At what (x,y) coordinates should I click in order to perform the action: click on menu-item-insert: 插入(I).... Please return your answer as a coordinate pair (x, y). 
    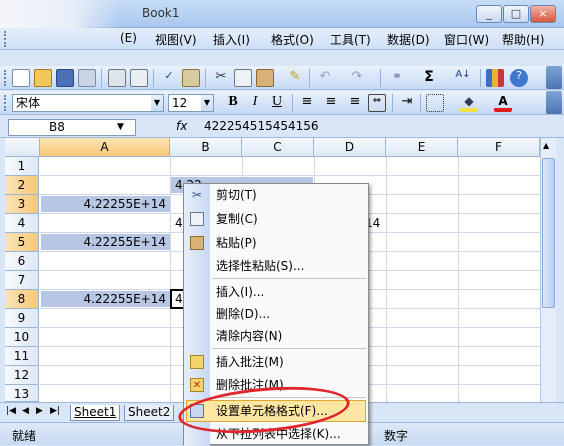
    Looking at the image, I should click on (240, 292).